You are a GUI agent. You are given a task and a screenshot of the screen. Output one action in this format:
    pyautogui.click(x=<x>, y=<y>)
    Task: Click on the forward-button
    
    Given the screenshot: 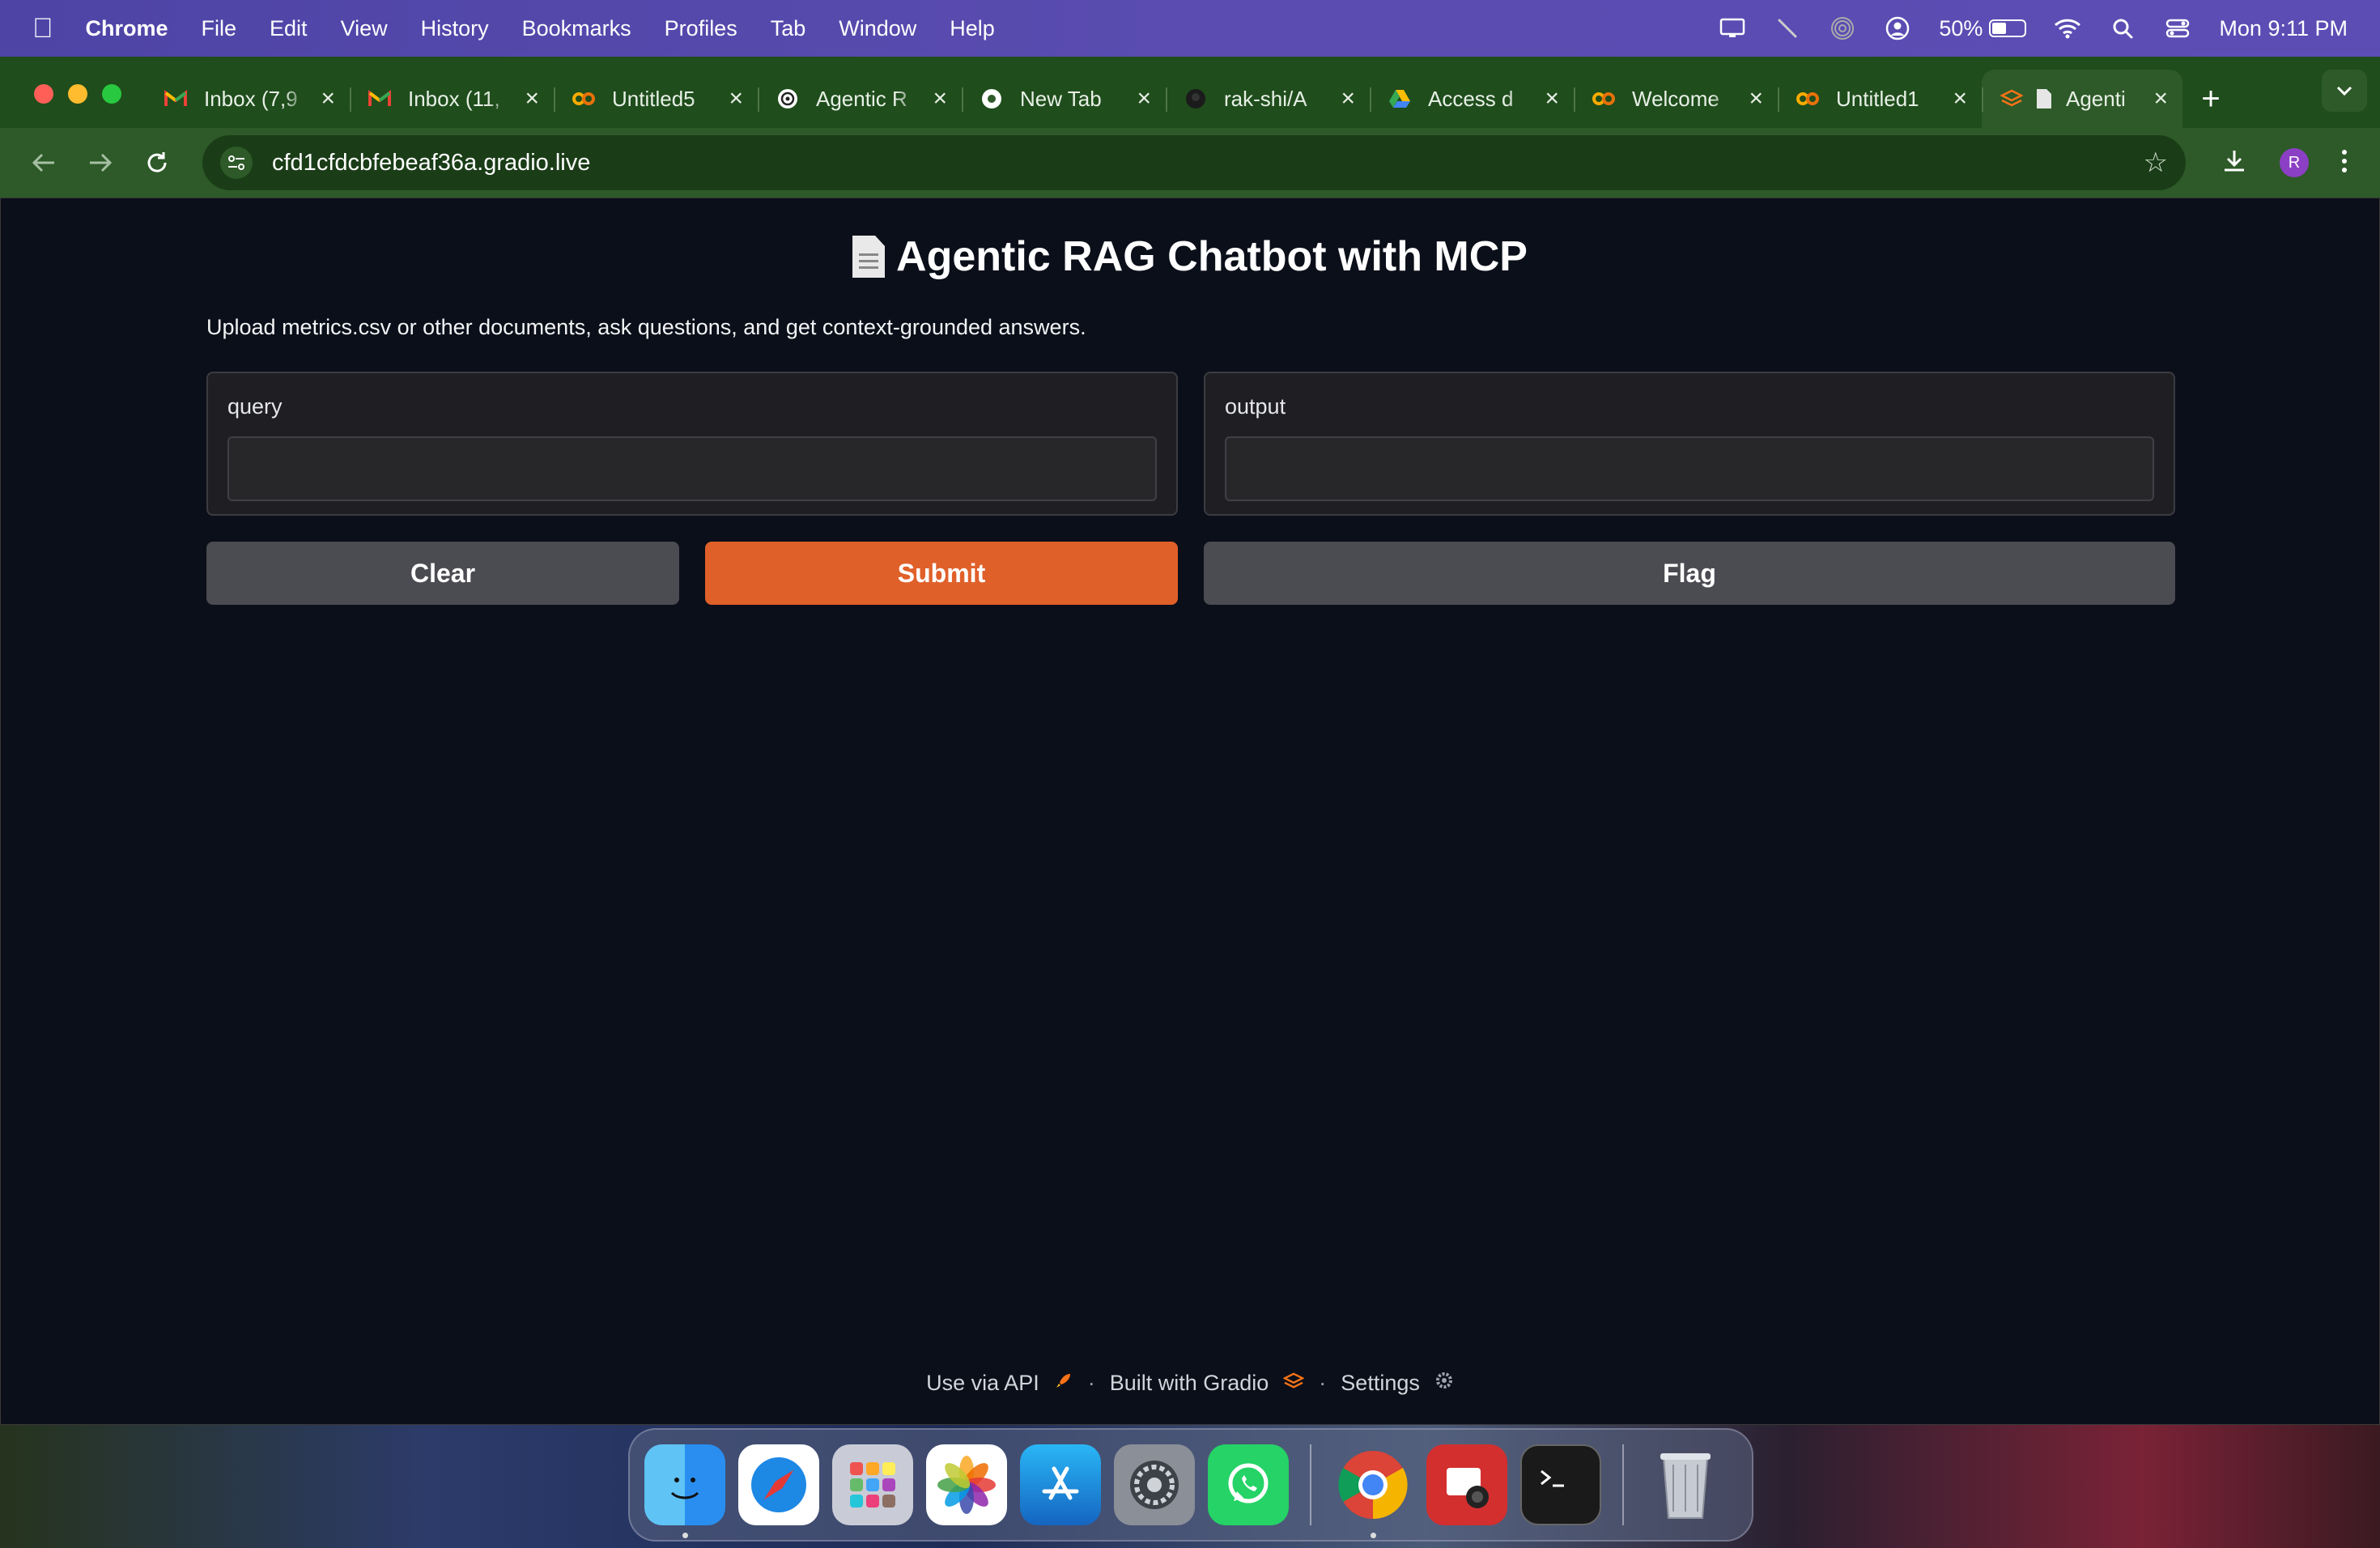 What is the action you would take?
    pyautogui.click(x=101, y=162)
    